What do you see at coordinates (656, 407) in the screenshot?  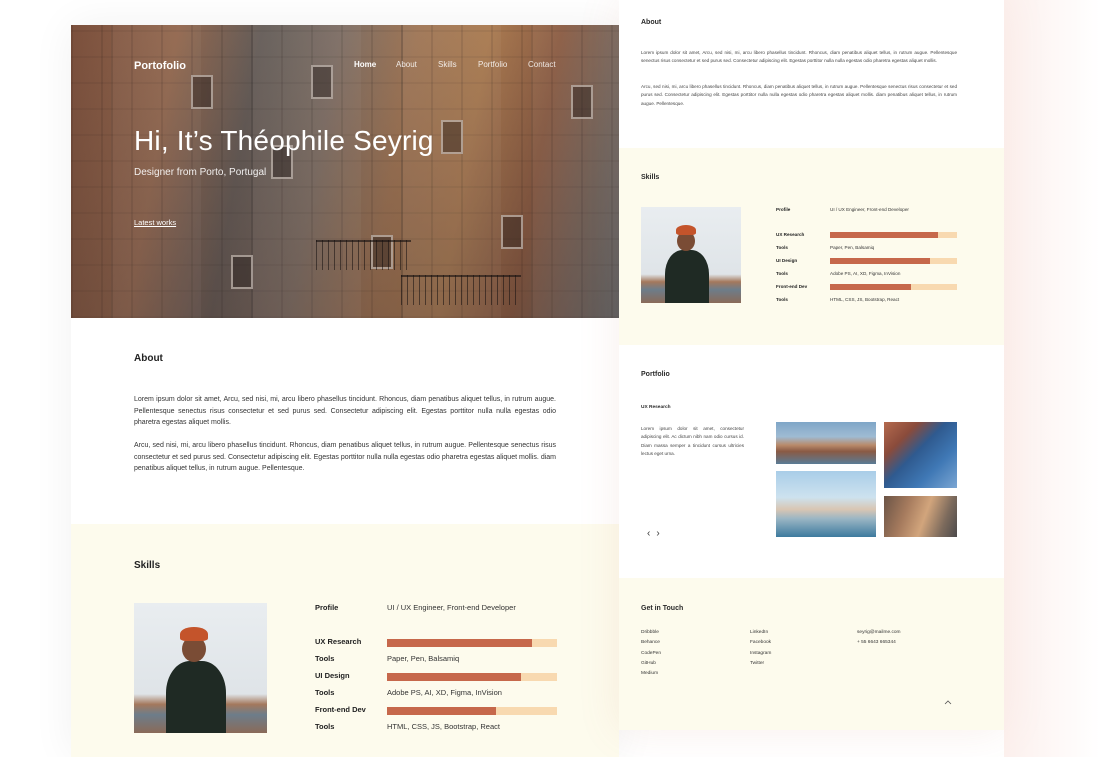 I see `portfolio-item-title: UX Research` at bounding box center [656, 407].